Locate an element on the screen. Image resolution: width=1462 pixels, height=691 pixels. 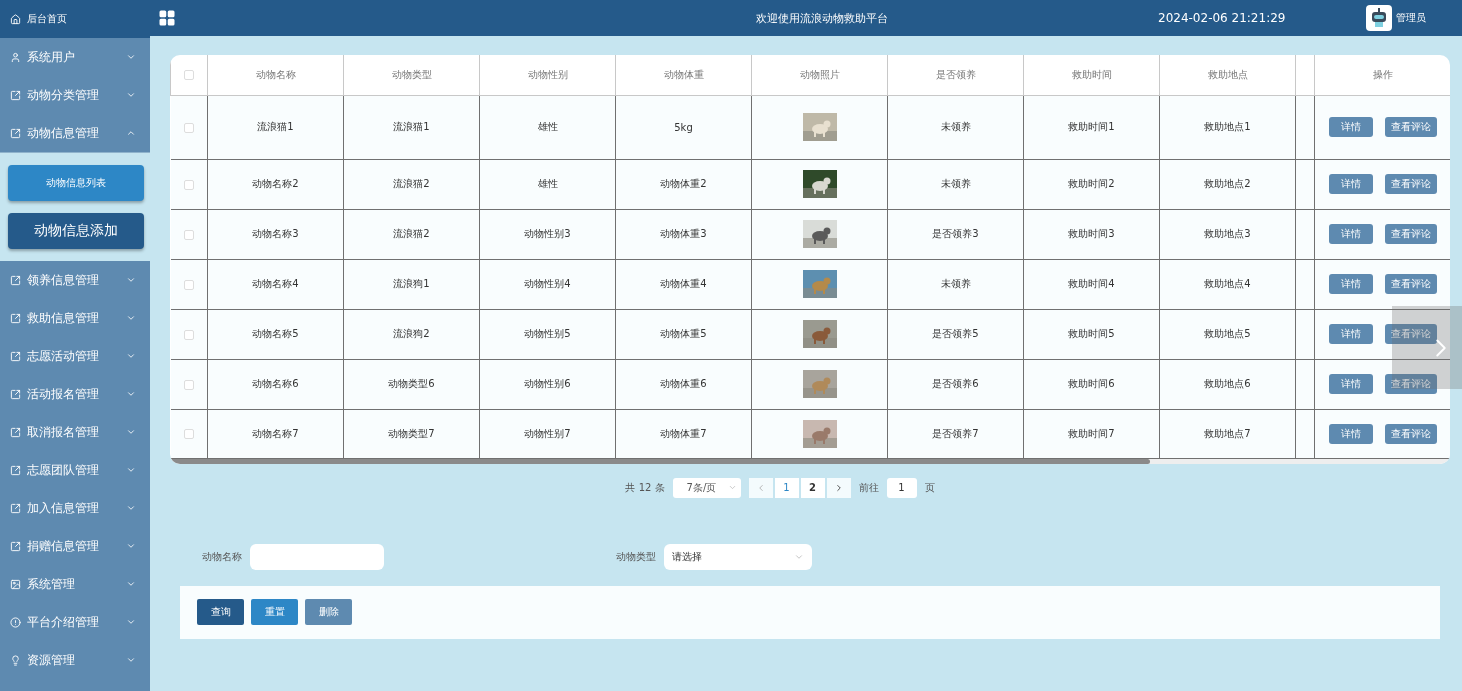
select-all-checkbox is located at coordinates (189, 75).